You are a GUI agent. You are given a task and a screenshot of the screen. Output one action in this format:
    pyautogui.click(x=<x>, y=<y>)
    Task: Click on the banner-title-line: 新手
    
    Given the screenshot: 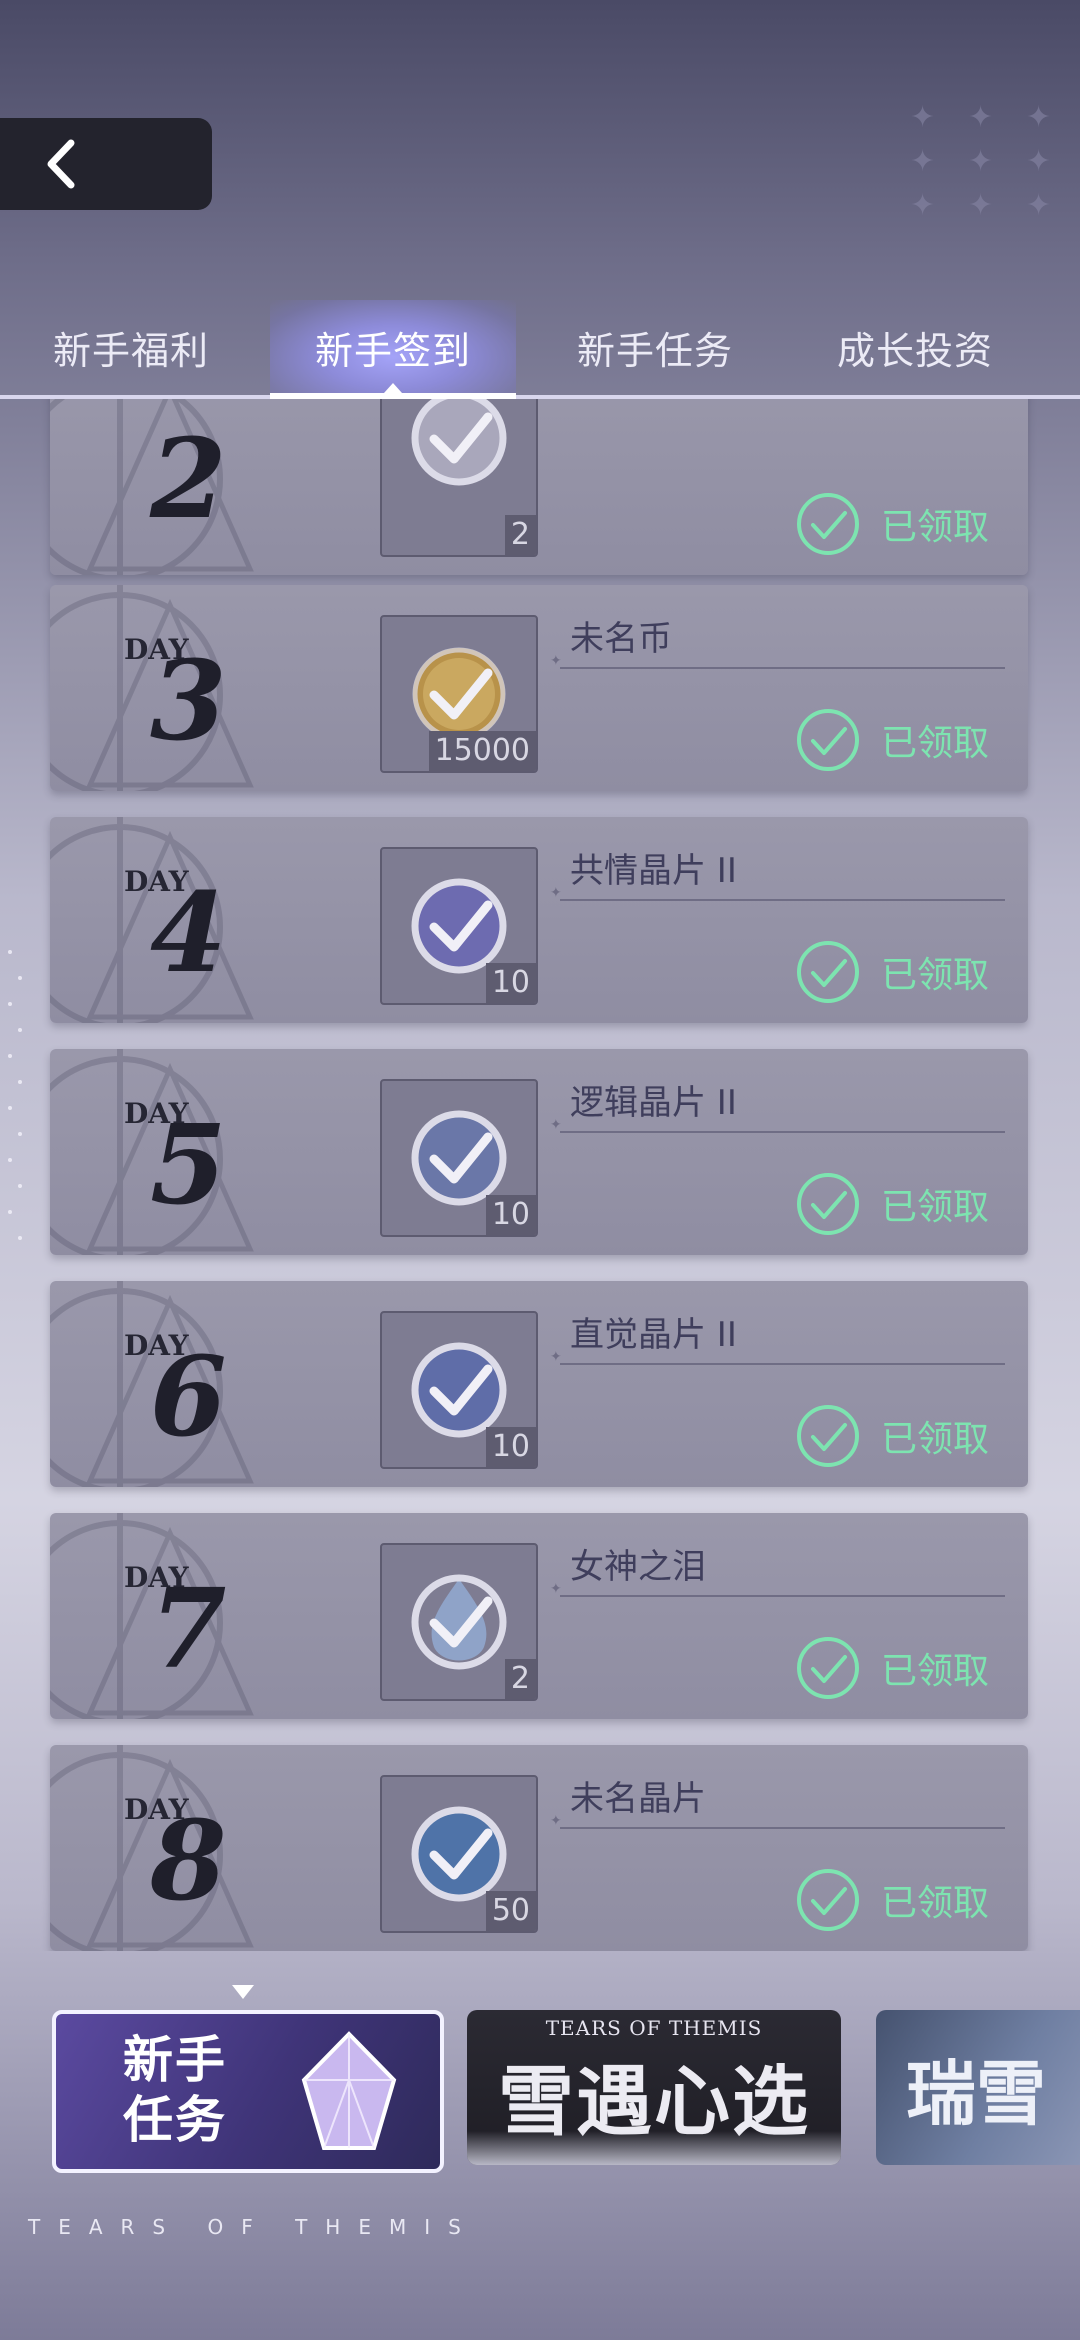 What is the action you would take?
    pyautogui.click(x=175, y=2060)
    